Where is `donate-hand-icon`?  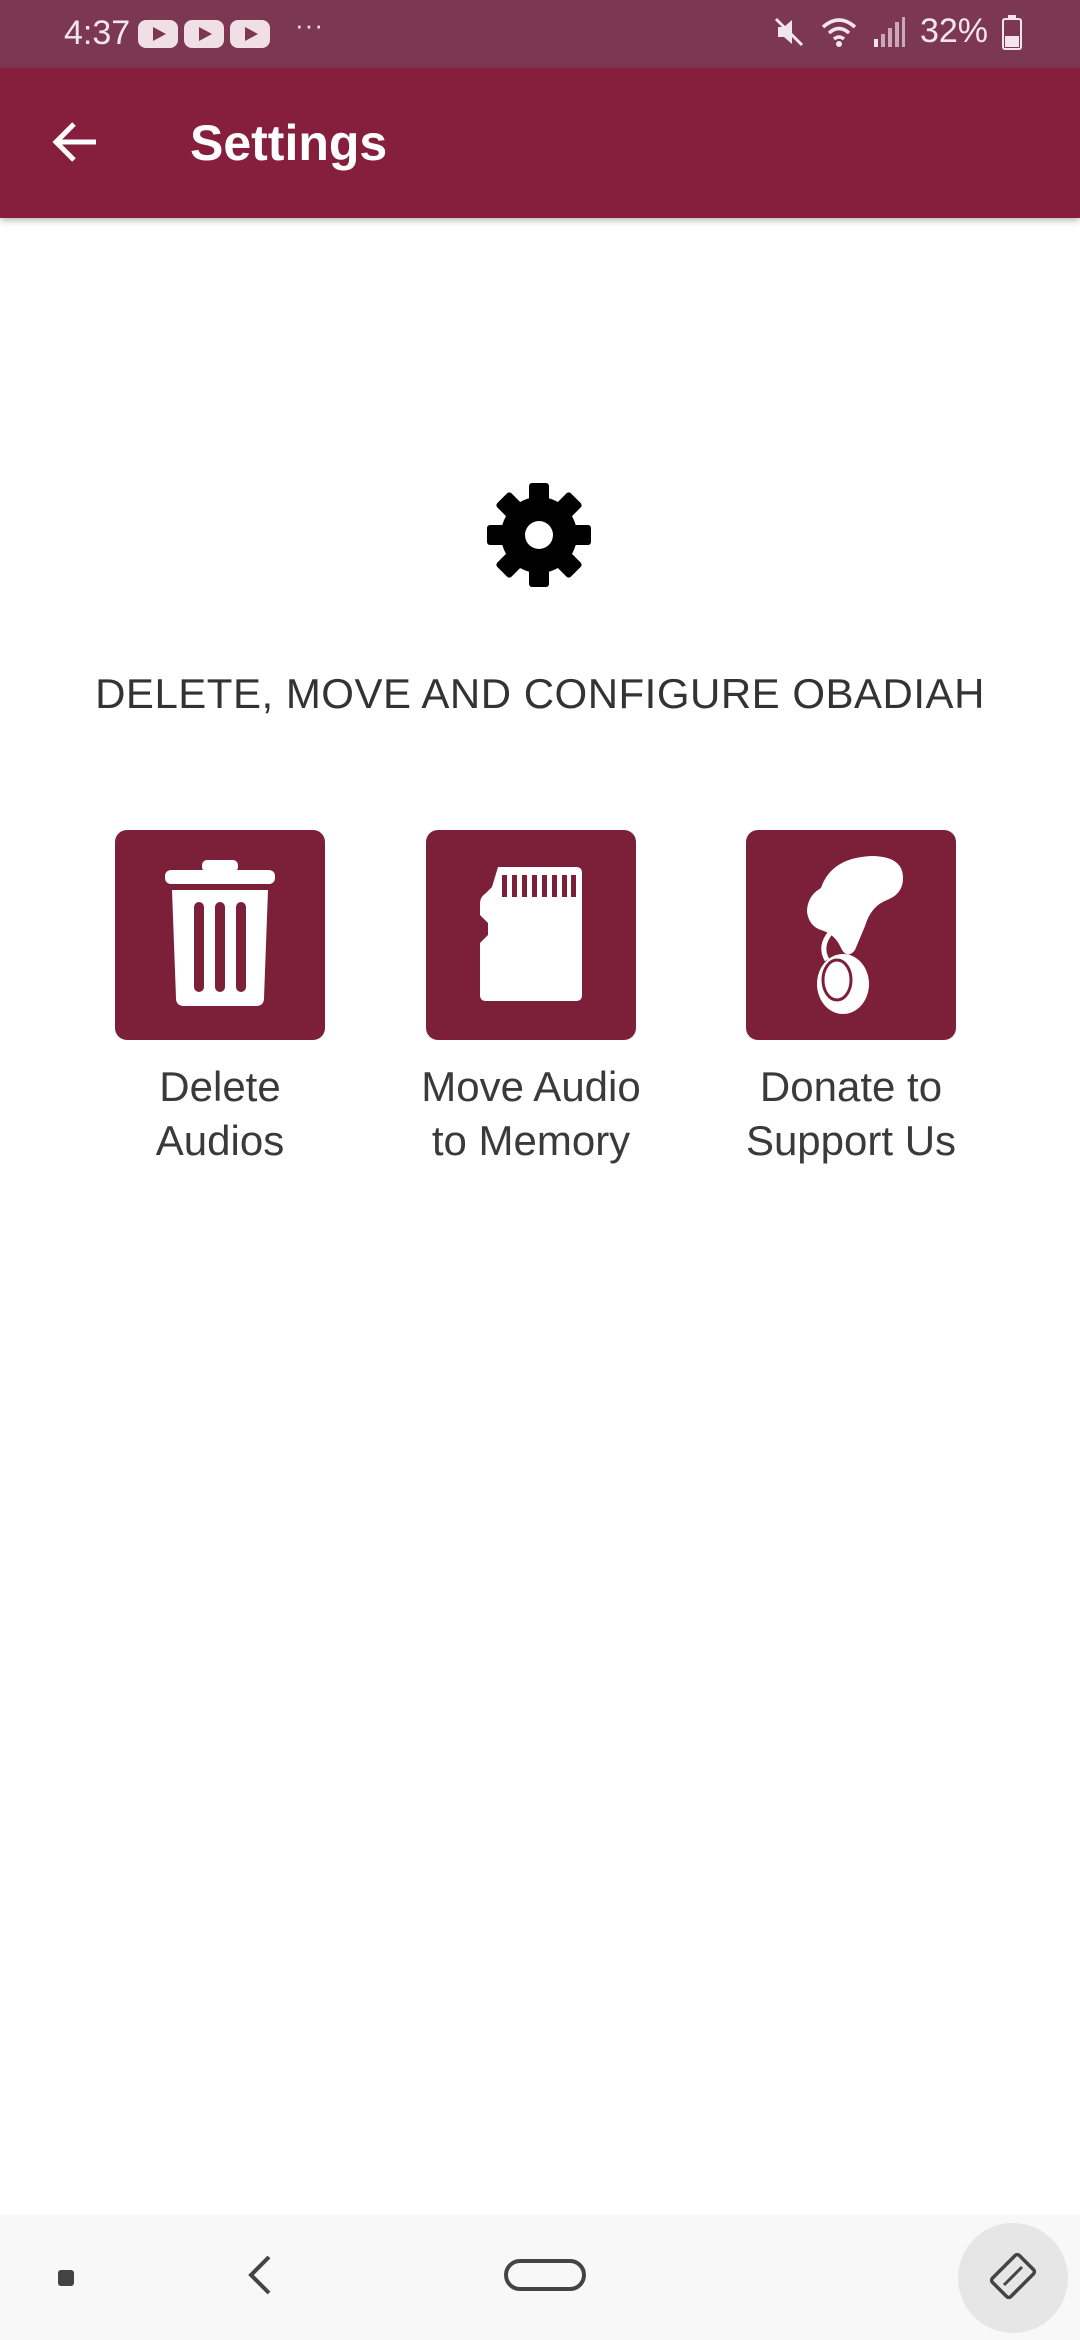 donate-hand-icon is located at coordinates (851, 935).